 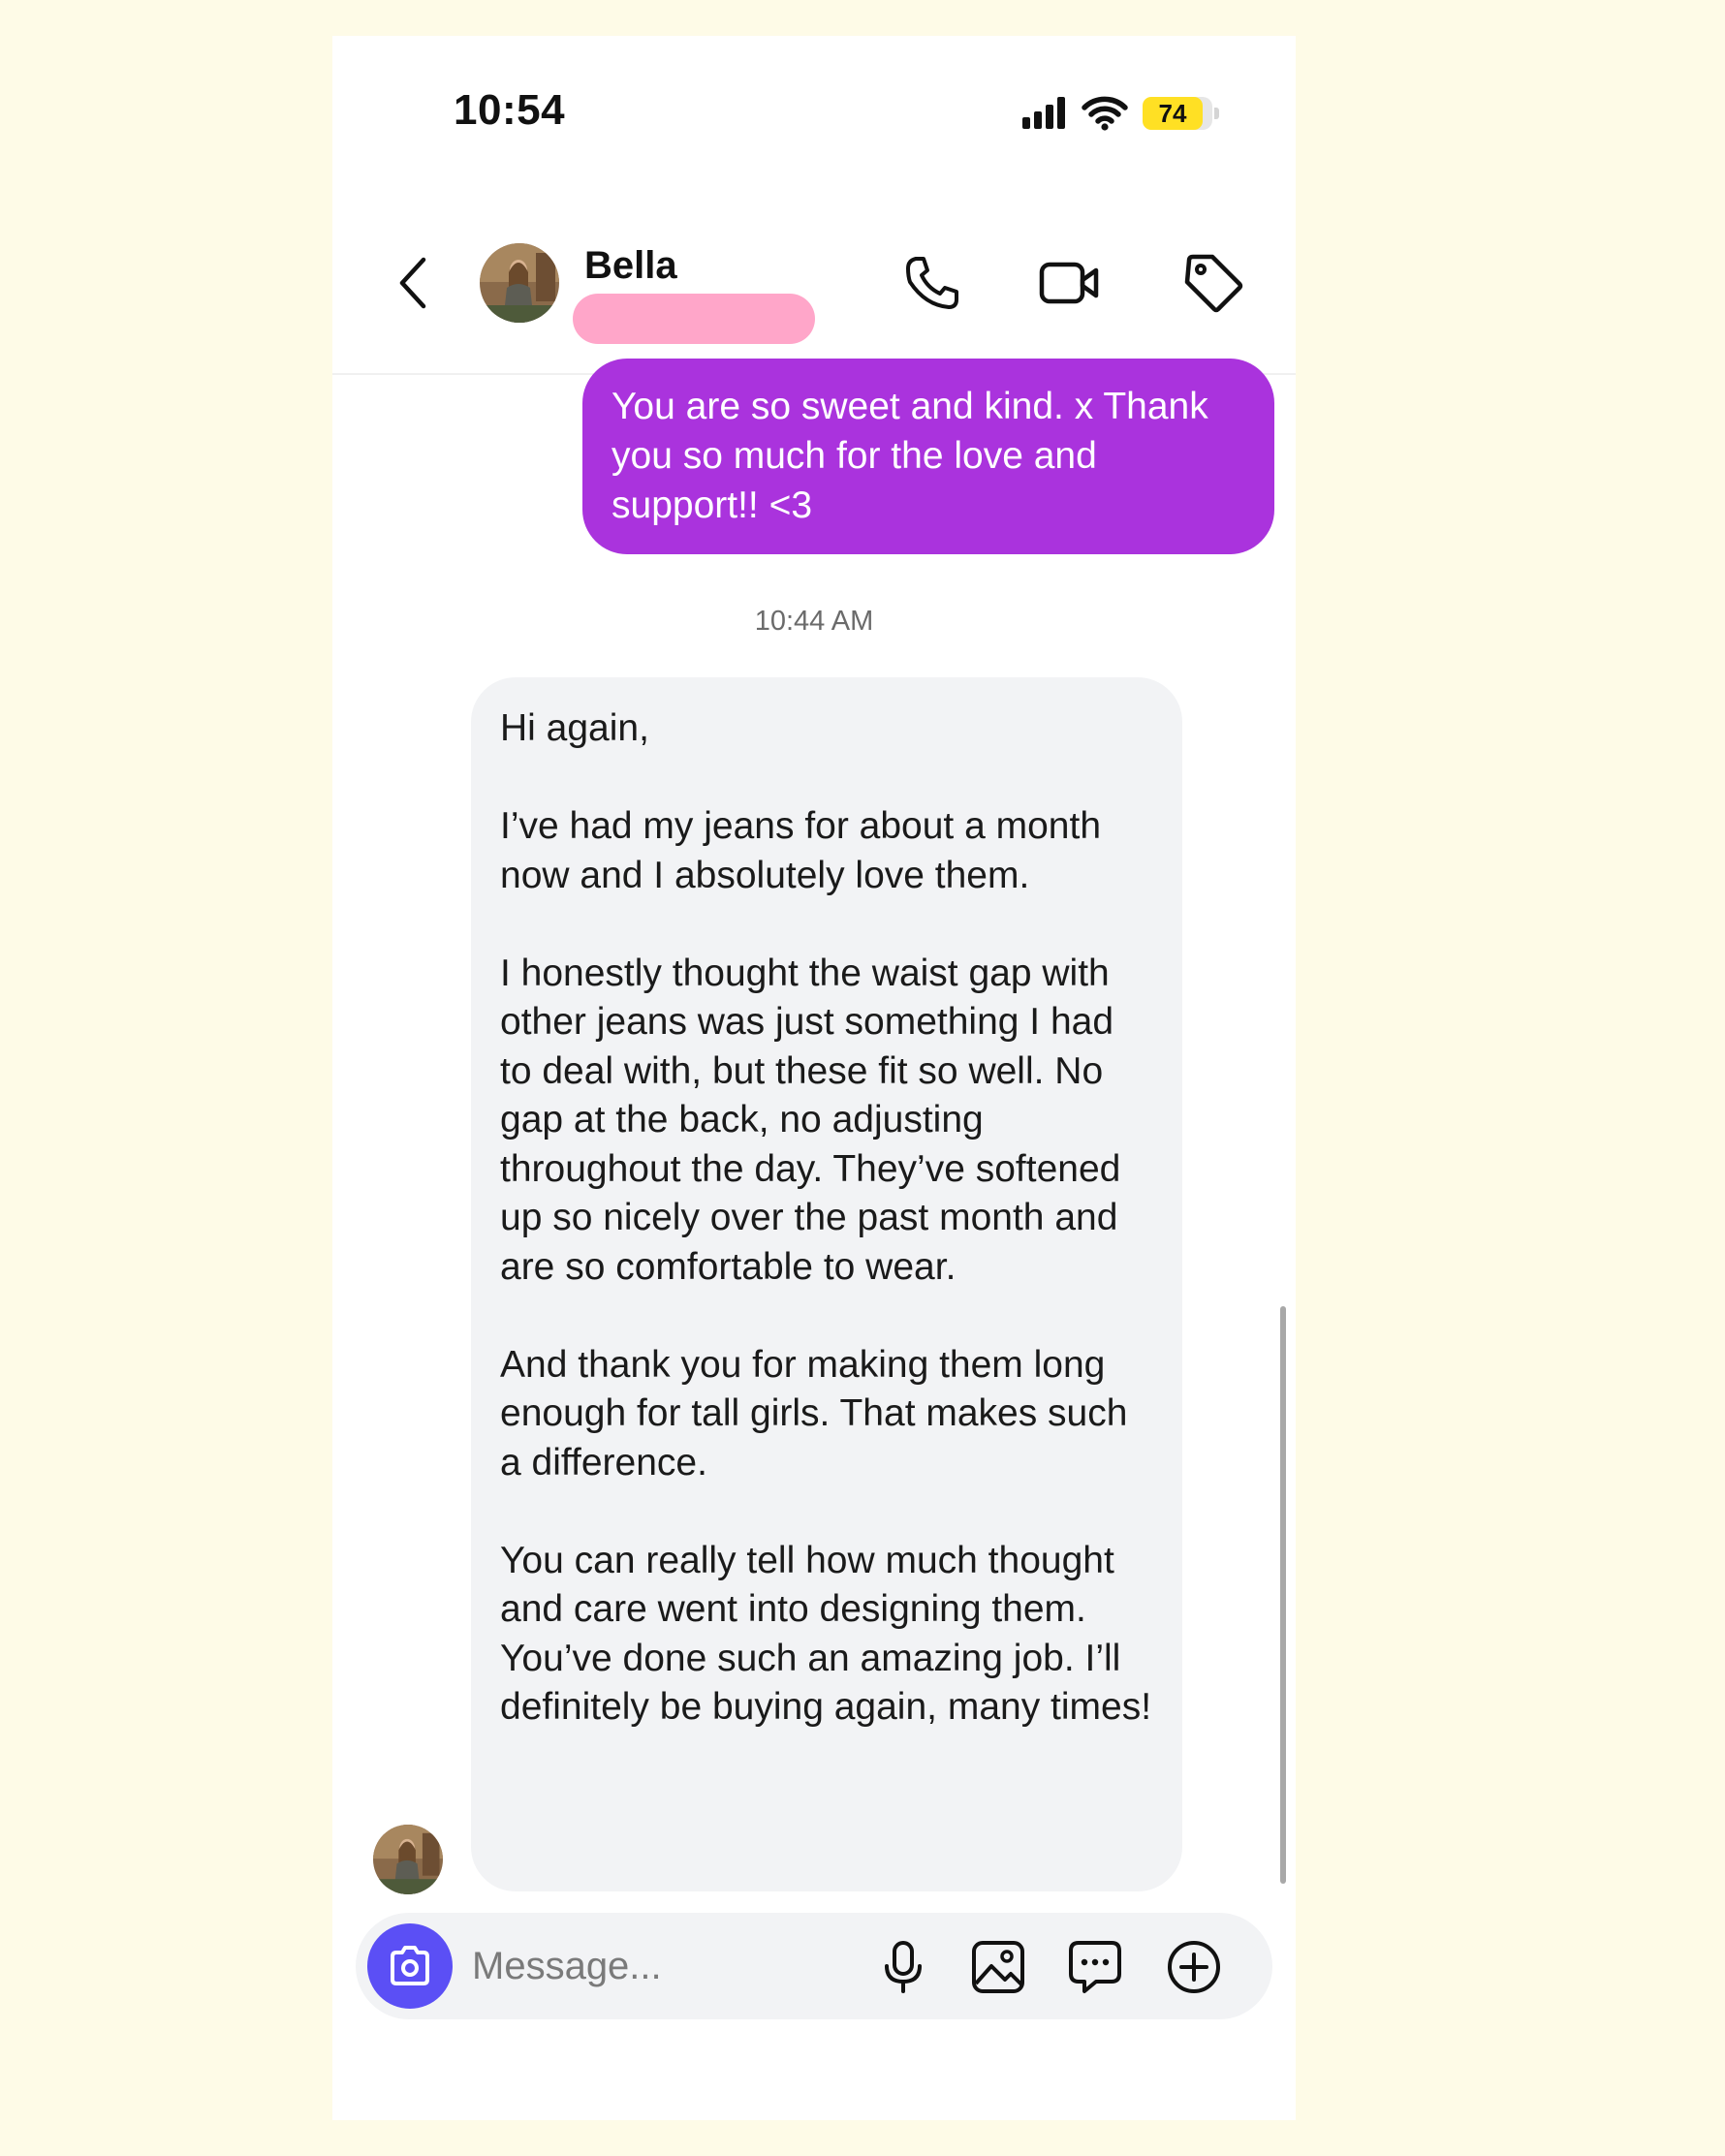 What do you see at coordinates (932, 283) in the screenshot?
I see `phone-icon` at bounding box center [932, 283].